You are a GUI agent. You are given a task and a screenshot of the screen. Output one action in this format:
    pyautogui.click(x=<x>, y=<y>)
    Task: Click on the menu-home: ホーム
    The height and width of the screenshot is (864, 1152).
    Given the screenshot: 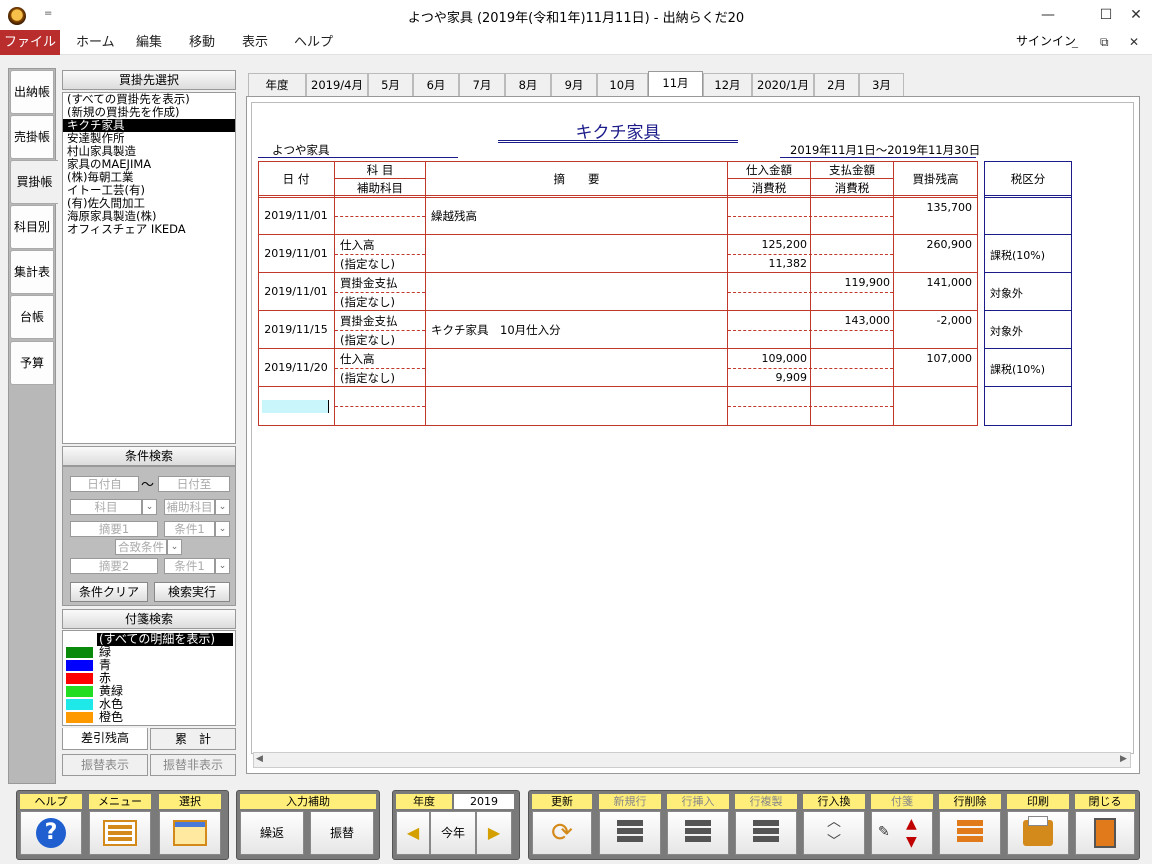 What is the action you would take?
    pyautogui.click(x=95, y=42)
    